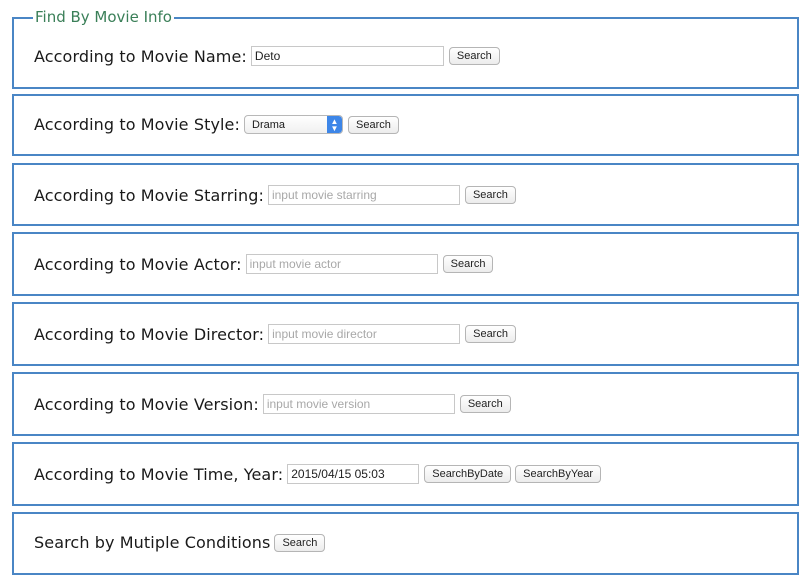 This screenshot has height=580, width=810. I want to click on movie-starring-row: According to Movie Starring: Search, so click(277, 195).